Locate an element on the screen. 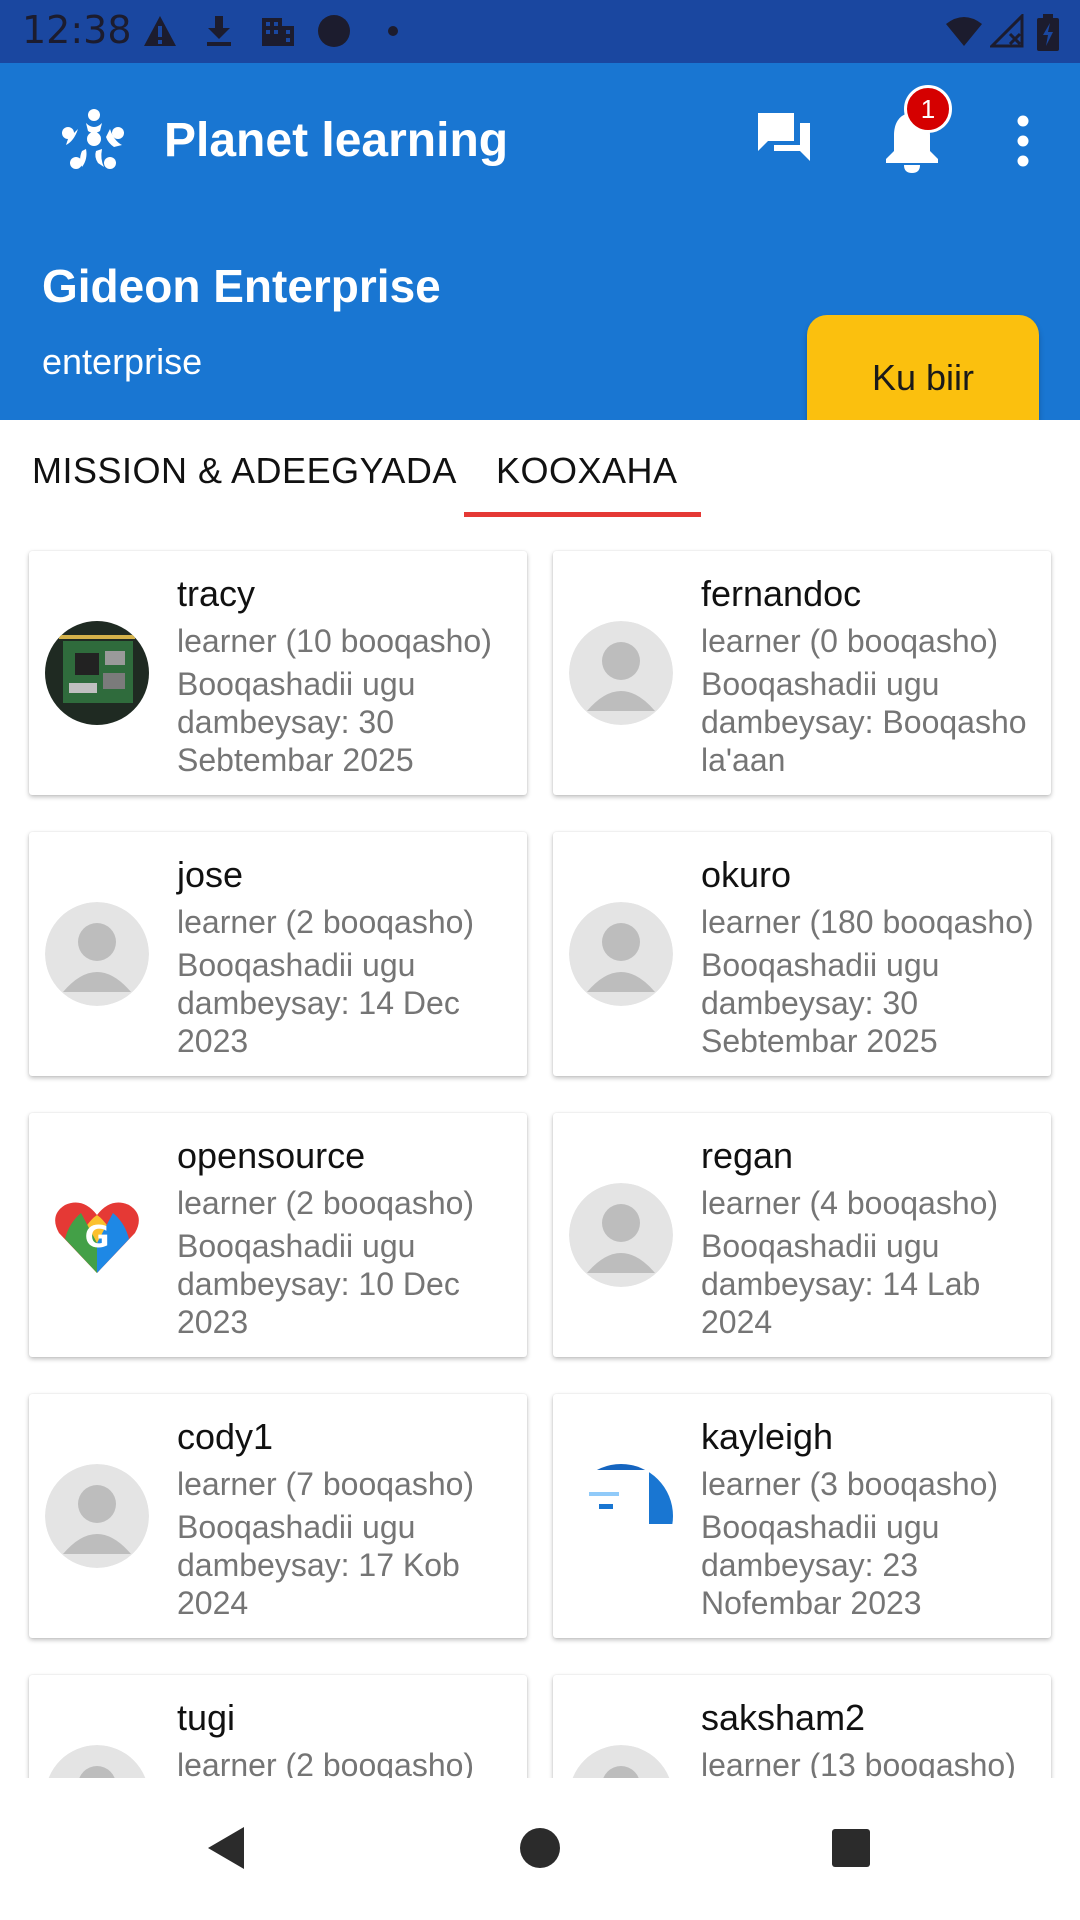  member-name: okuro is located at coordinates (746, 874).